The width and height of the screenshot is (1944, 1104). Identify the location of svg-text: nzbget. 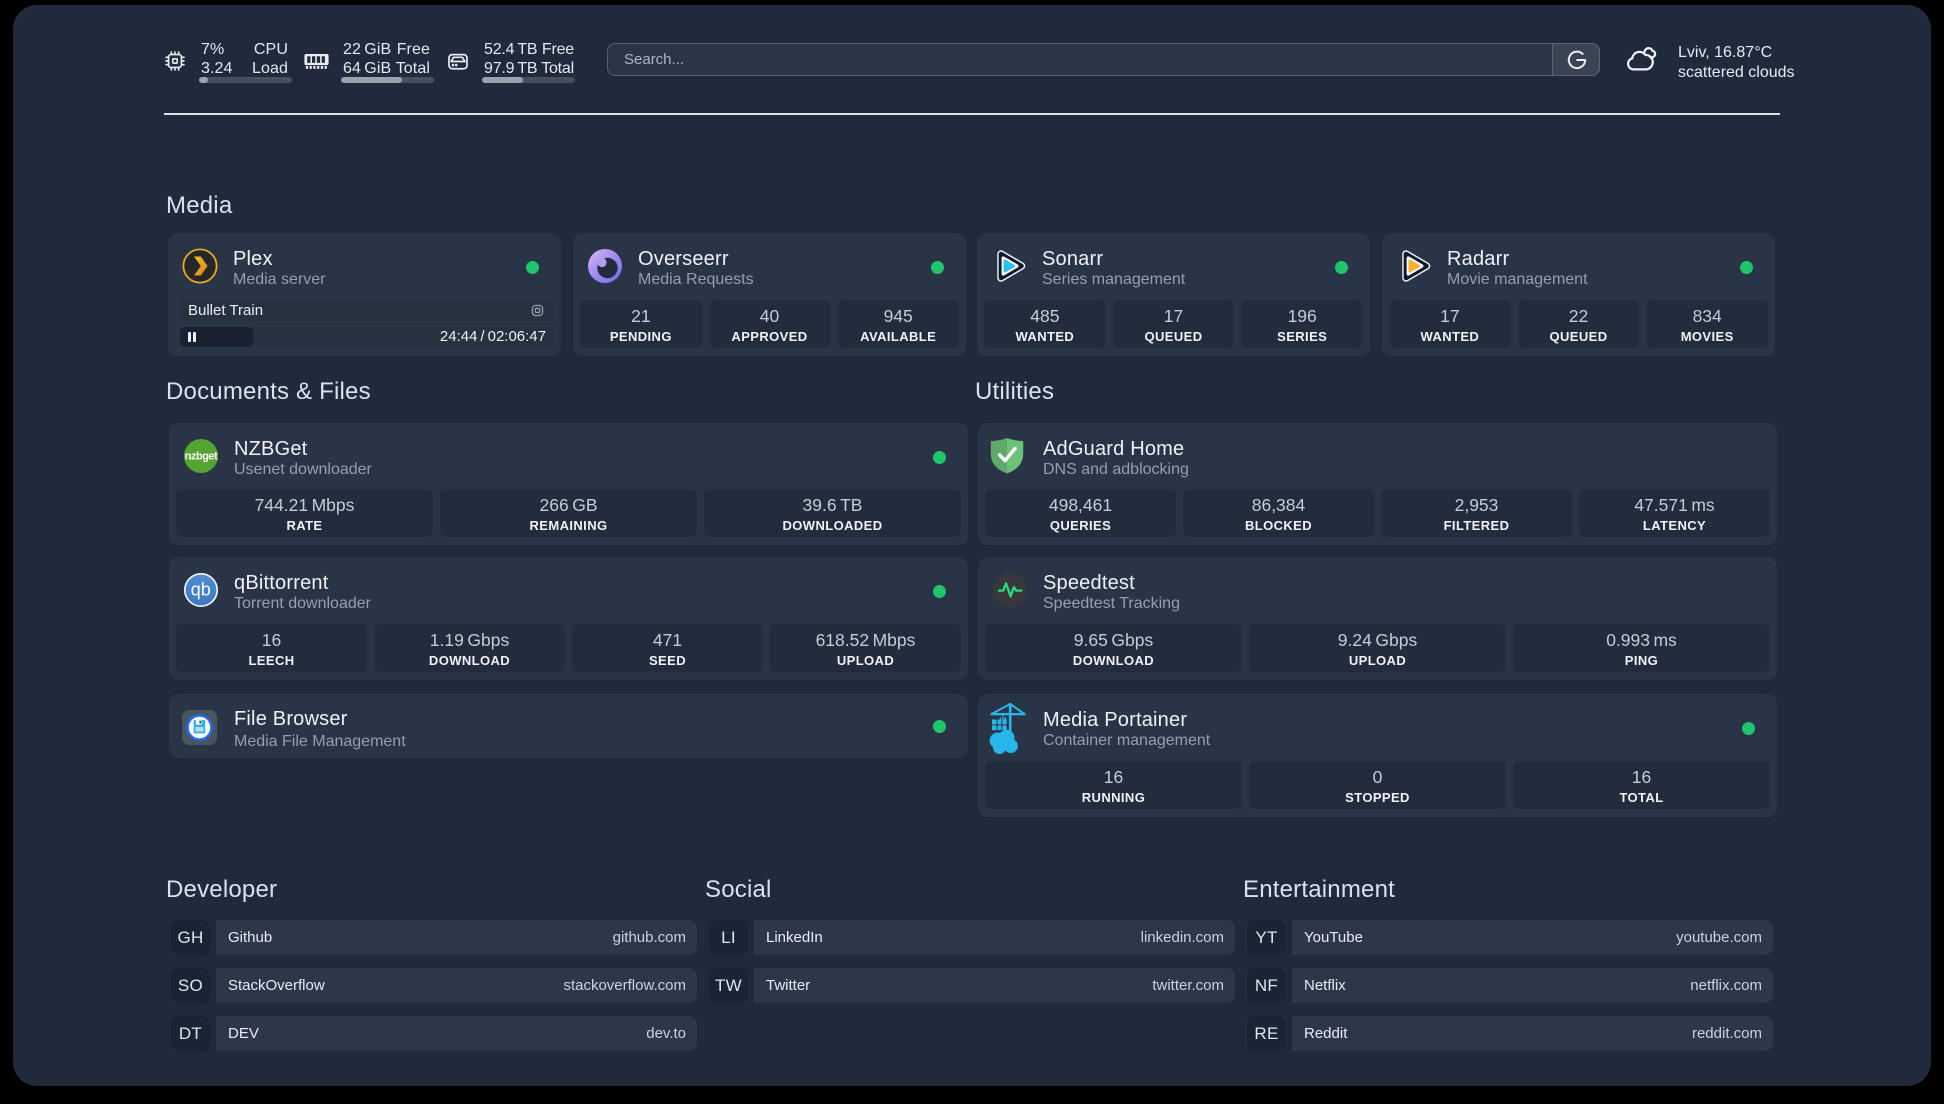
(201, 457).